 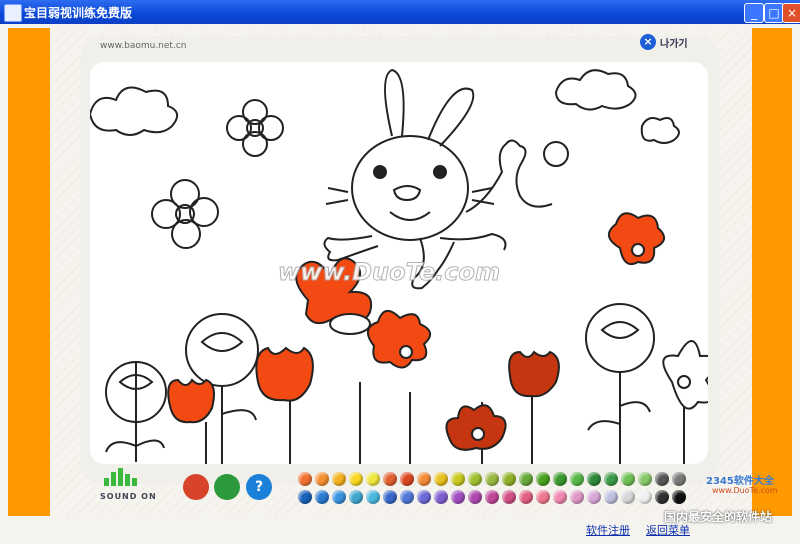 I want to click on rose-left, so click(x=136, y=411).